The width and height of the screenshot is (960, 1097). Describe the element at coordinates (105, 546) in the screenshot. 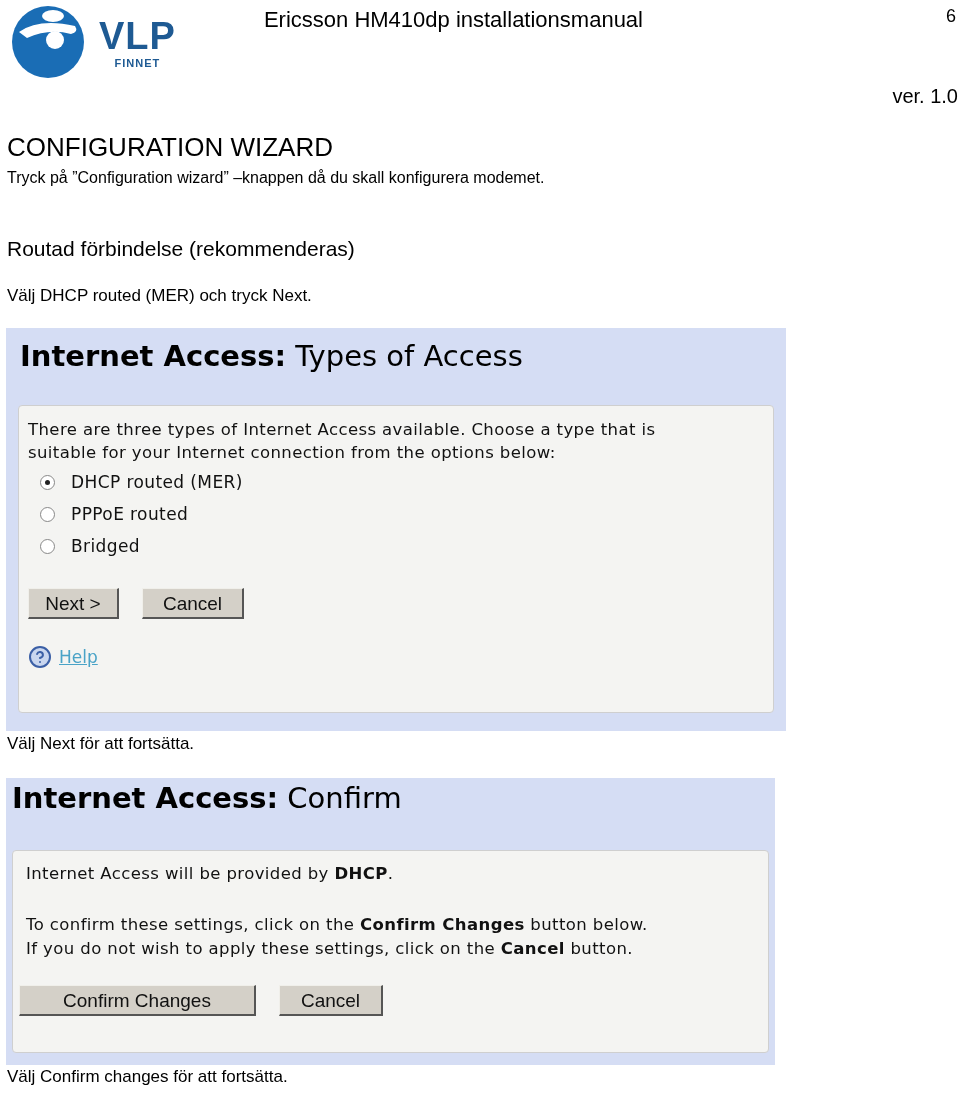

I see `radio-label: Bridged` at that location.